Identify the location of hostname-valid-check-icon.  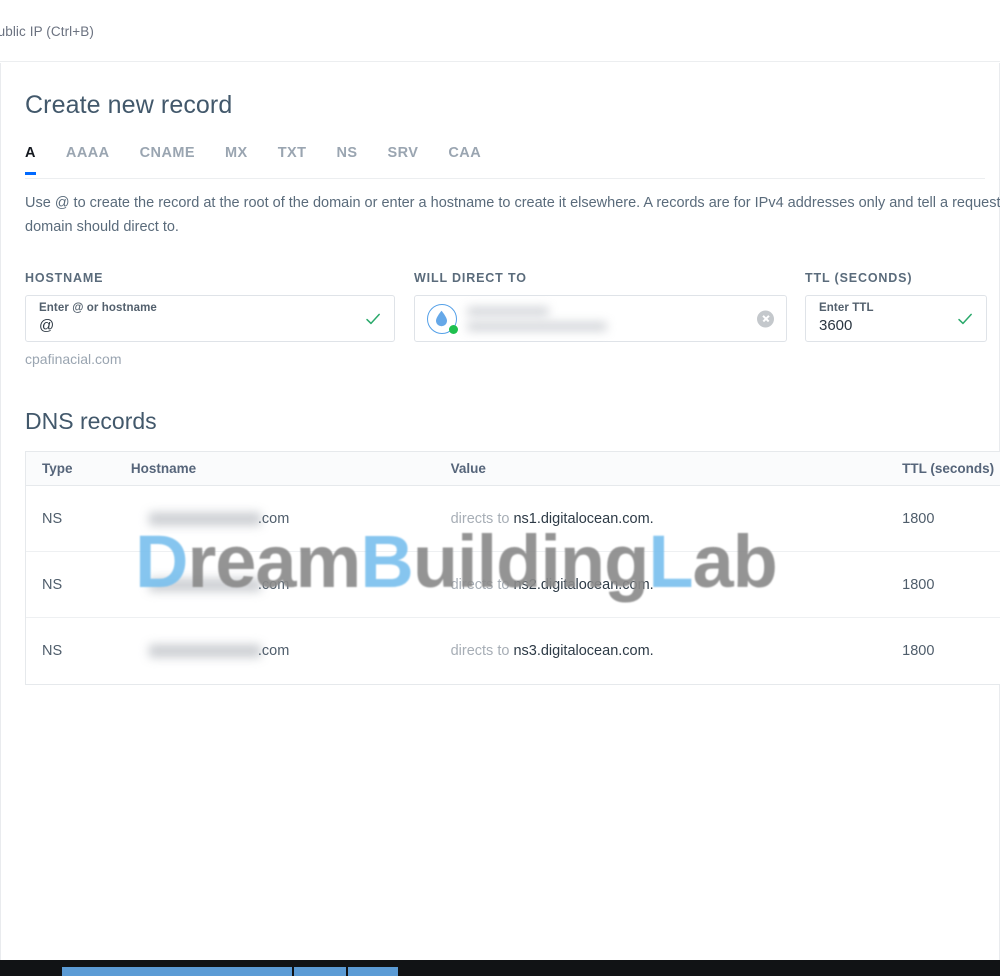
(373, 318).